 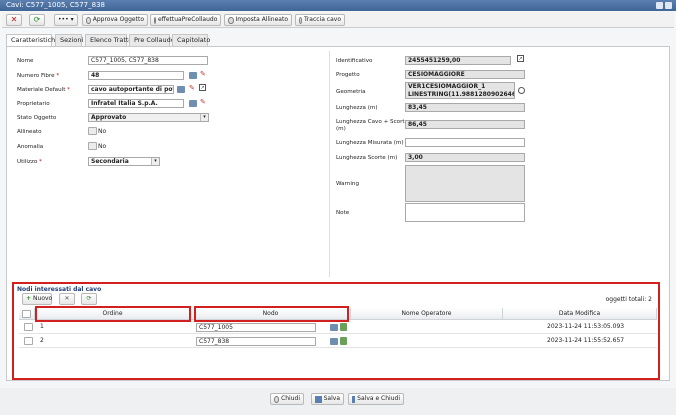 What do you see at coordinates (191, 40) in the screenshot?
I see `tab-capitolato: Capitolato` at bounding box center [191, 40].